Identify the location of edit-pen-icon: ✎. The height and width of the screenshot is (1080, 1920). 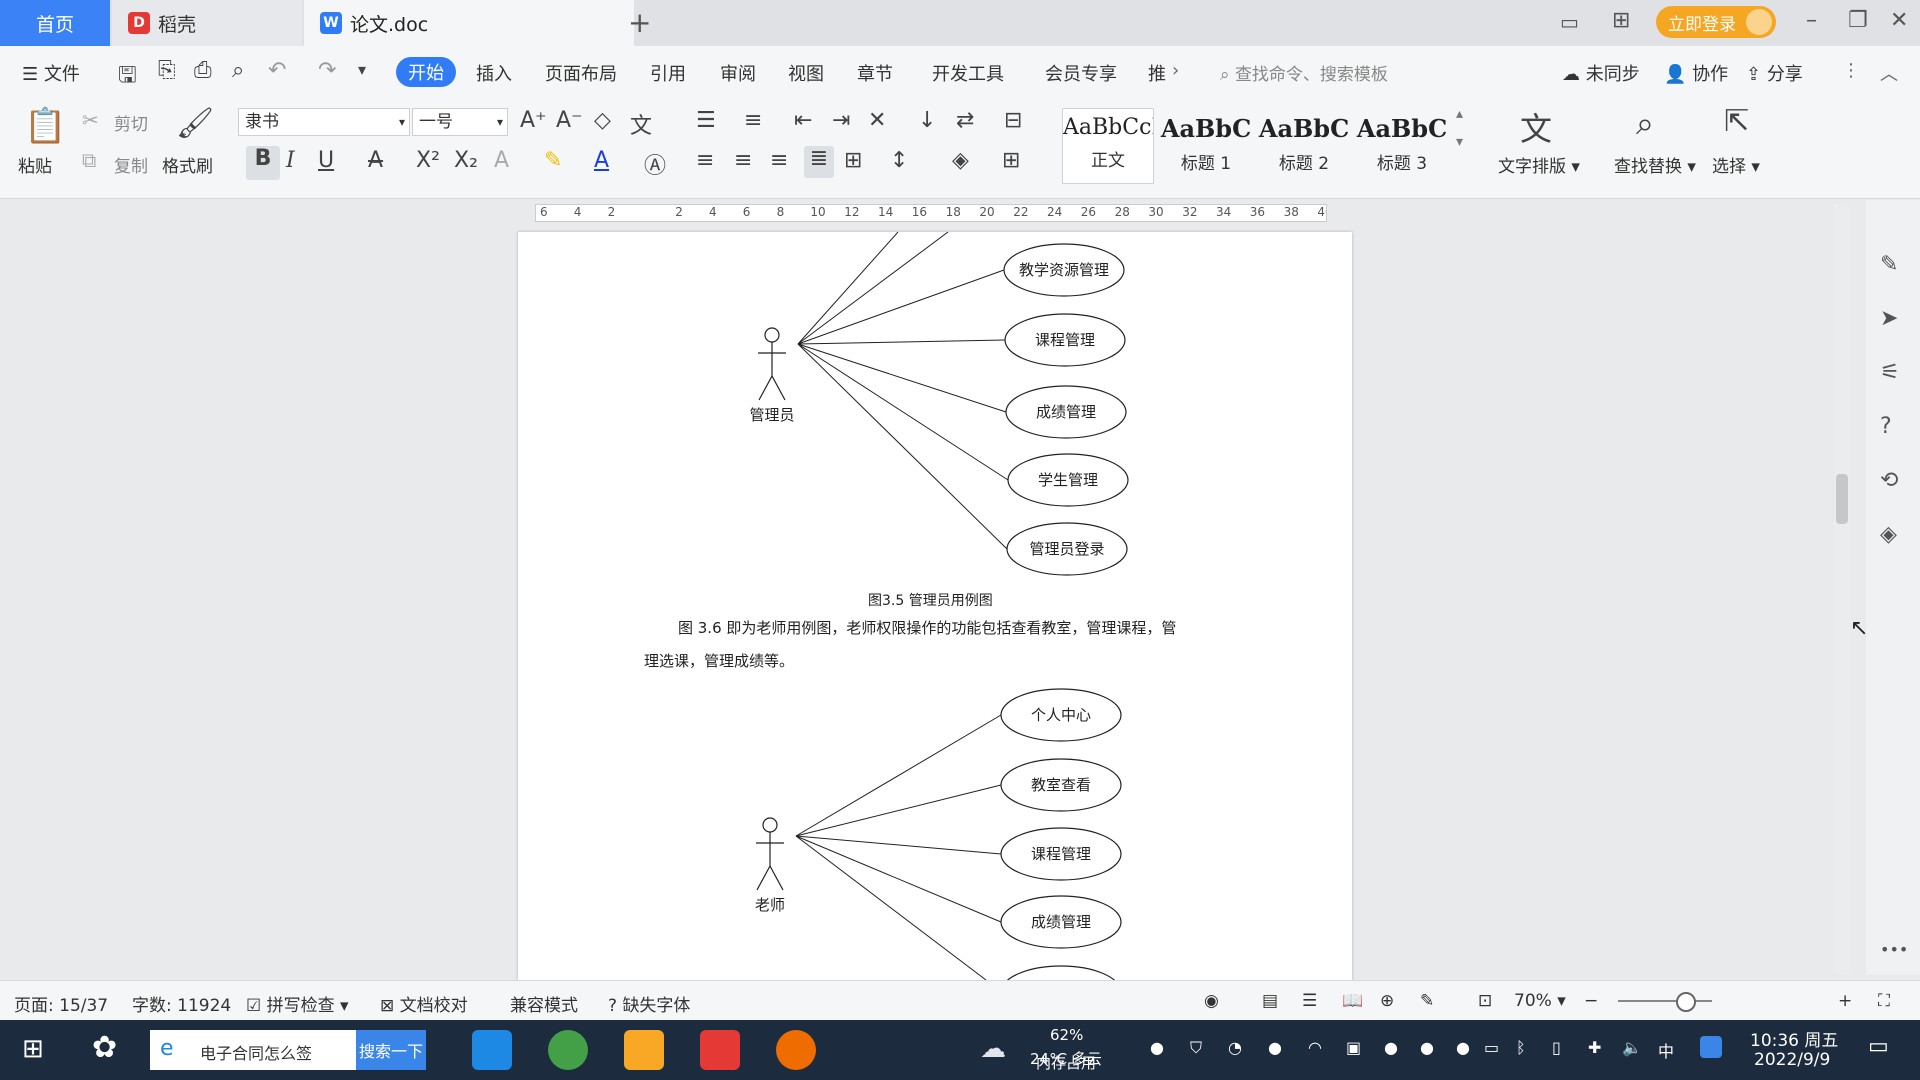
(1889, 264).